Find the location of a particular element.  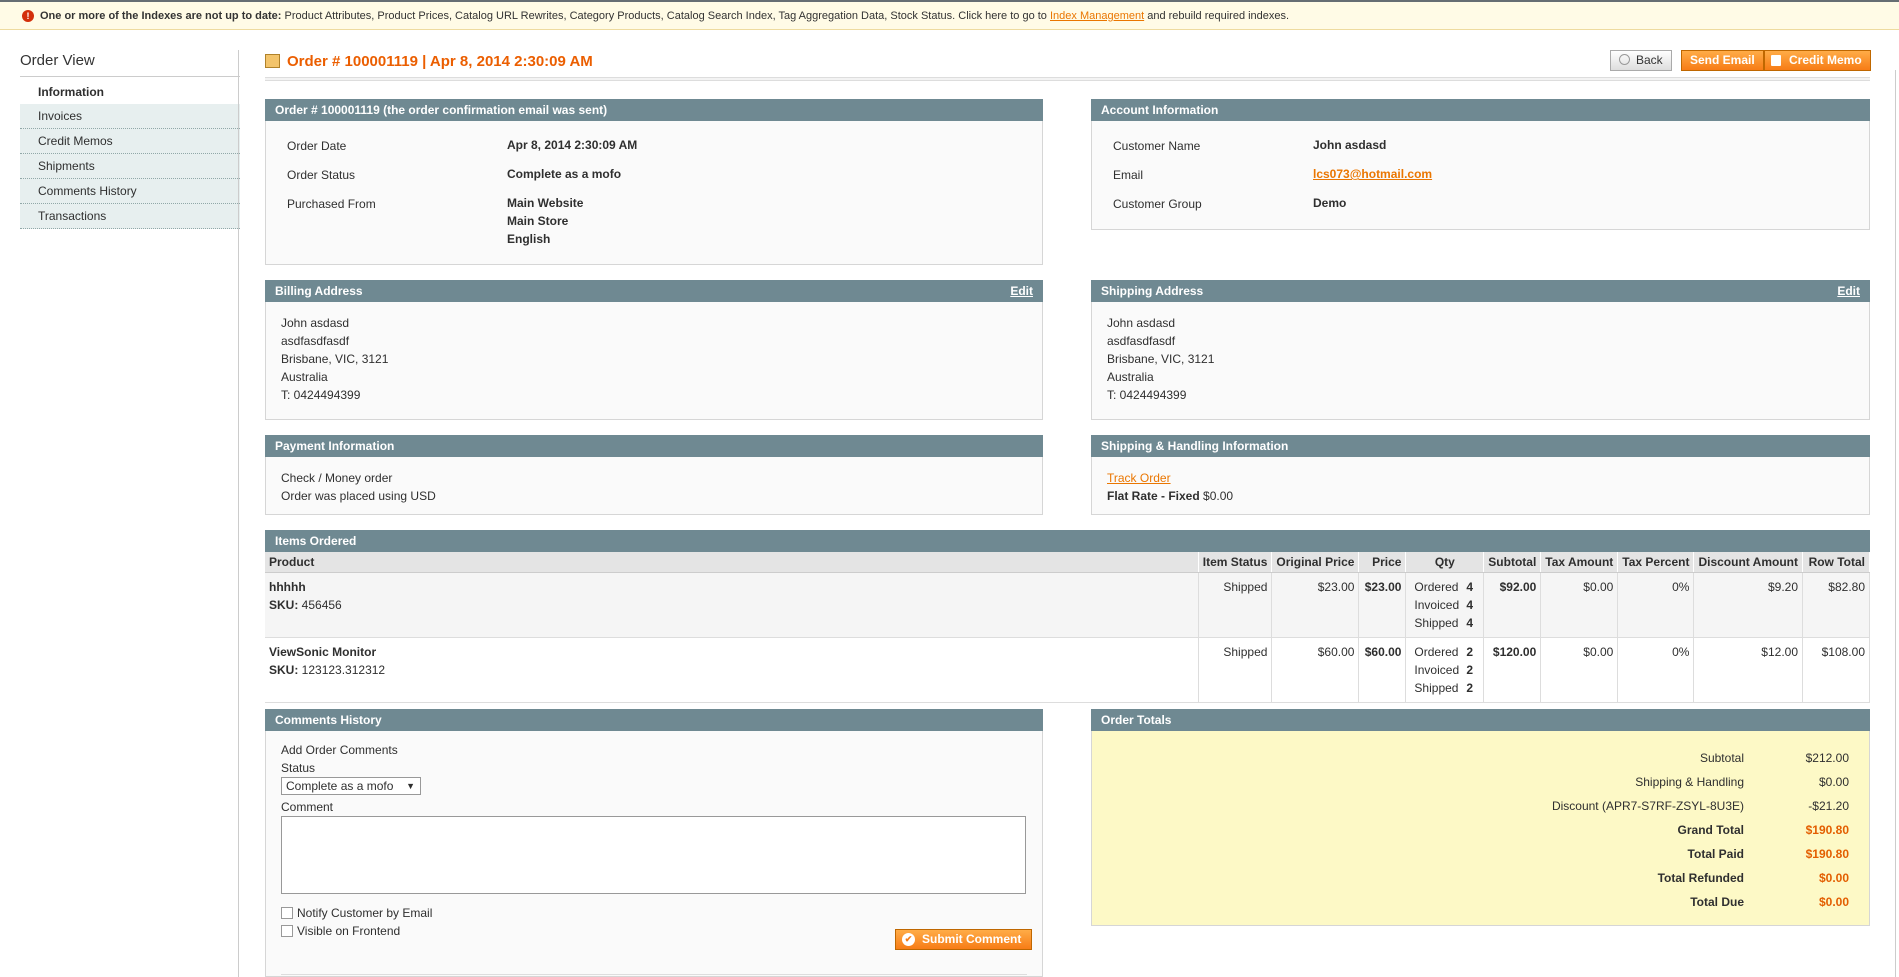

shipping-city: Brisbane, VIC, 3121 is located at coordinates (1161, 359).